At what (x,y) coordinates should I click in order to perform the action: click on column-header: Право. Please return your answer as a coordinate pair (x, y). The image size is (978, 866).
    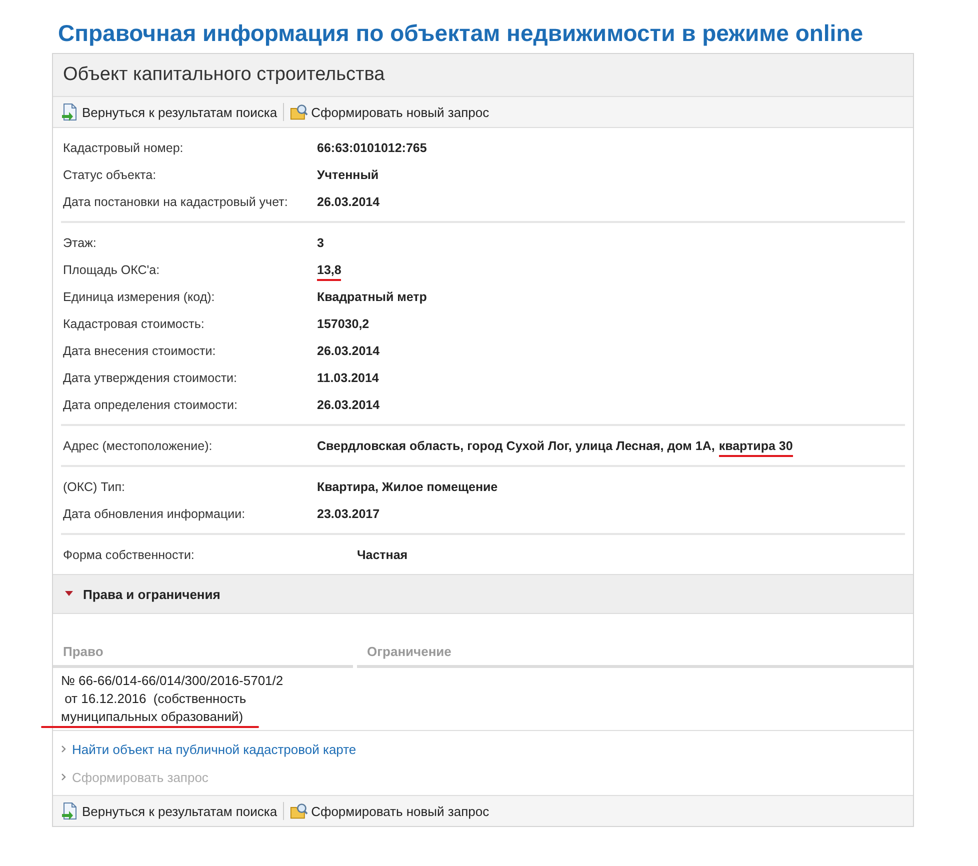
    Looking at the image, I should click on (203, 653).